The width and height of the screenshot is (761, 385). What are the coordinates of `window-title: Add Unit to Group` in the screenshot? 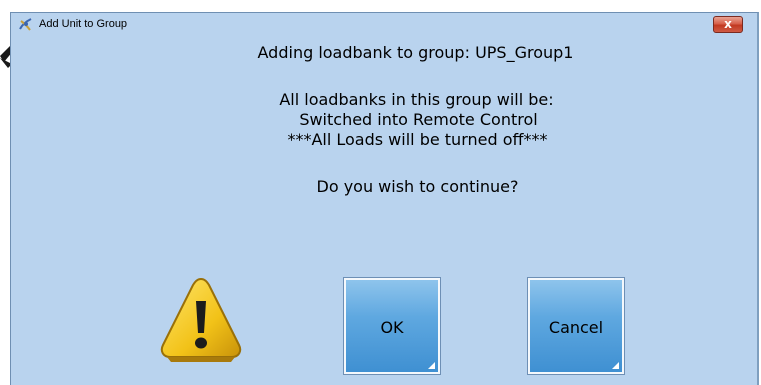 It's located at (83, 24).